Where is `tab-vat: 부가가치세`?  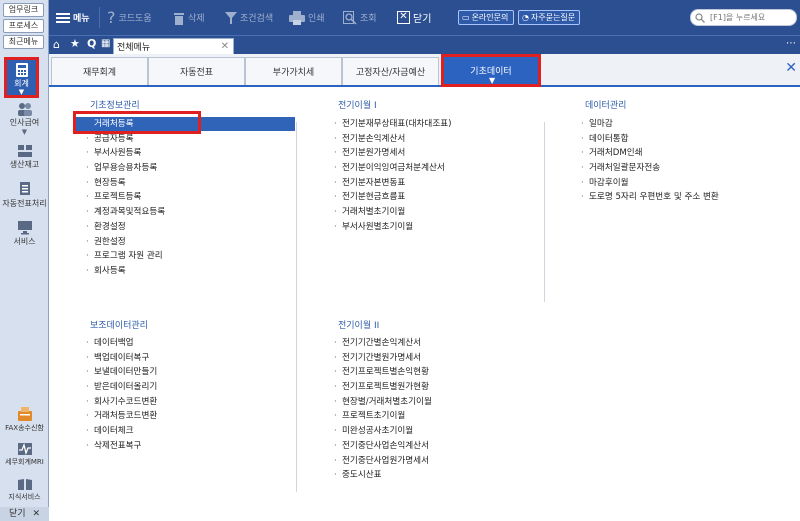 tab-vat: 부가가치세 is located at coordinates (293, 71).